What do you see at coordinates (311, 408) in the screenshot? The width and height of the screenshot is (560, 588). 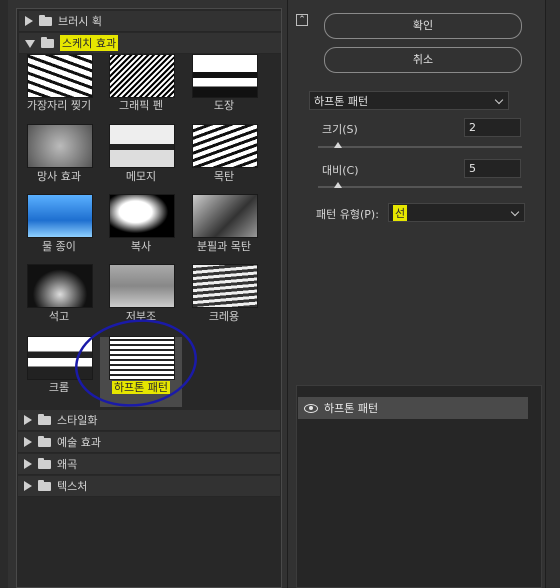 I see `visibility-eye-icon` at bounding box center [311, 408].